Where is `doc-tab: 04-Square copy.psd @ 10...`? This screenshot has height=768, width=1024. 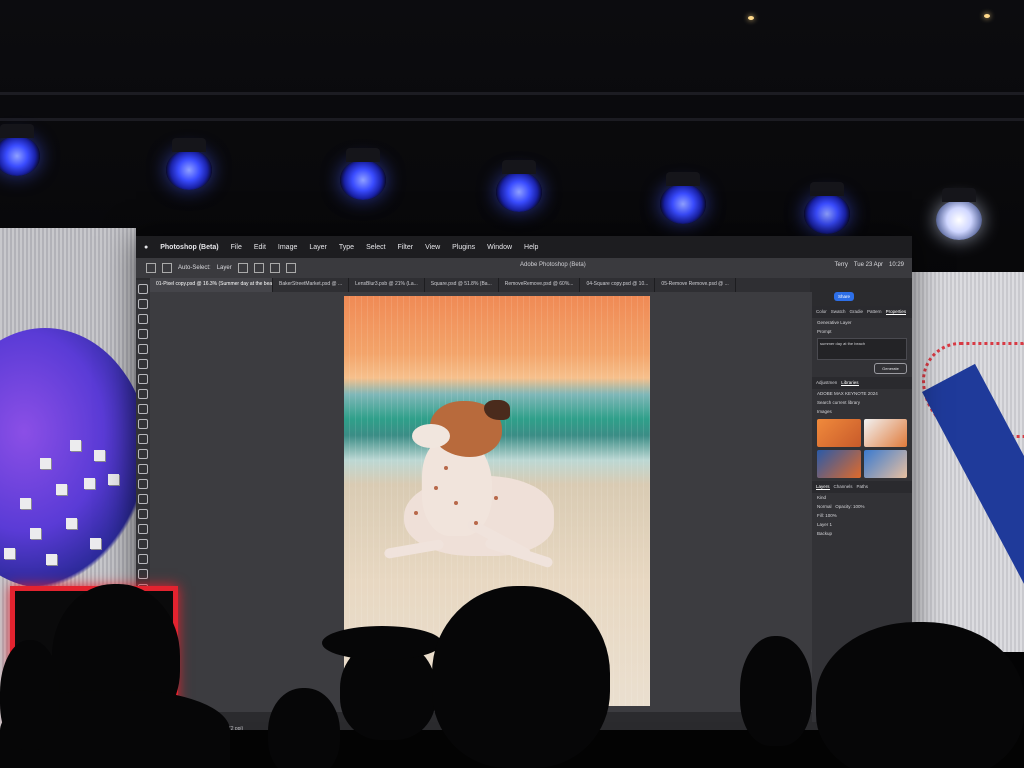
doc-tab: 04-Square copy.psd @ 10... is located at coordinates (618, 285).